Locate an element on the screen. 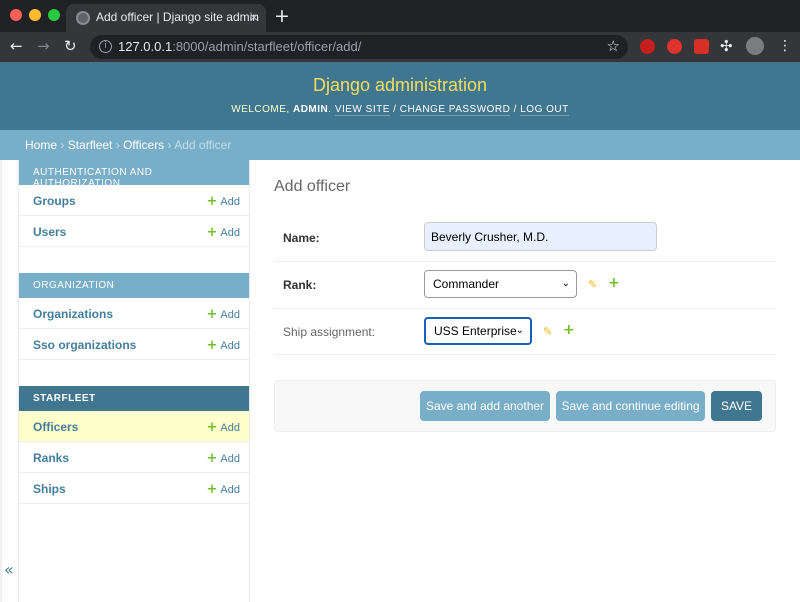  sidebar-link-ranks: Ranks is located at coordinates (51, 458).